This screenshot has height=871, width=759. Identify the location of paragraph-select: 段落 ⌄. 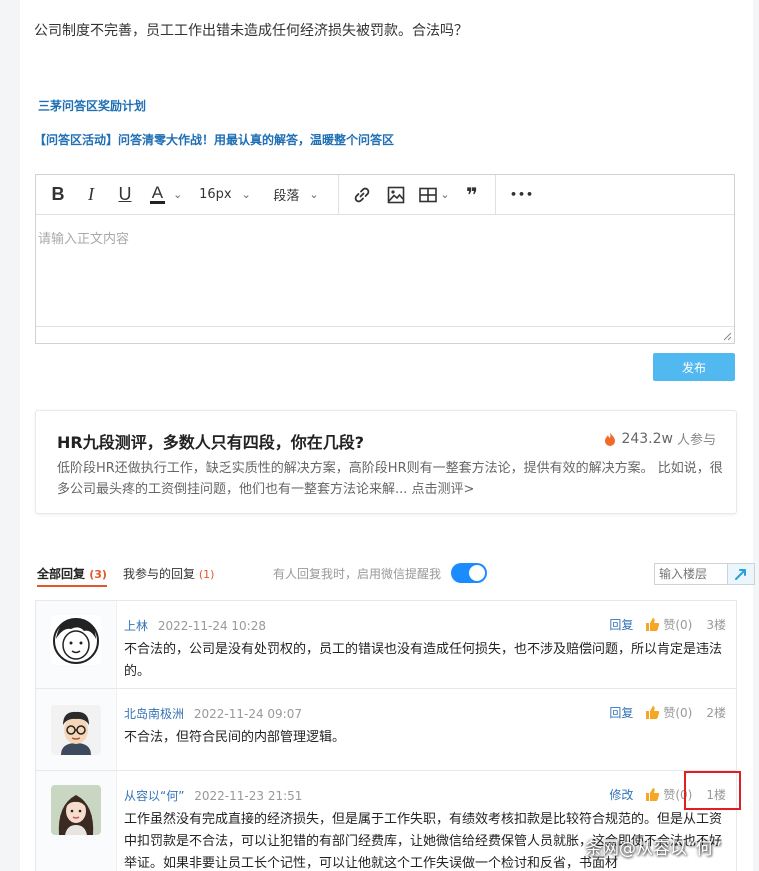
(296, 195).